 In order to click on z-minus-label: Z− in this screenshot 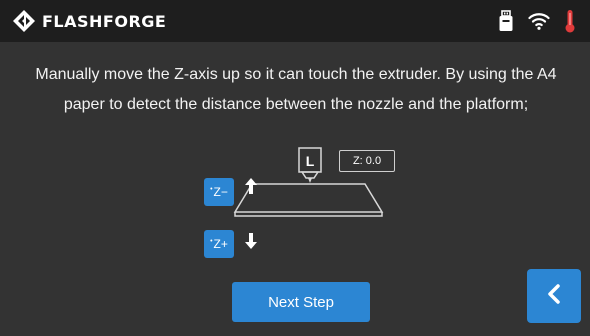, I will do `click(220, 192)`.